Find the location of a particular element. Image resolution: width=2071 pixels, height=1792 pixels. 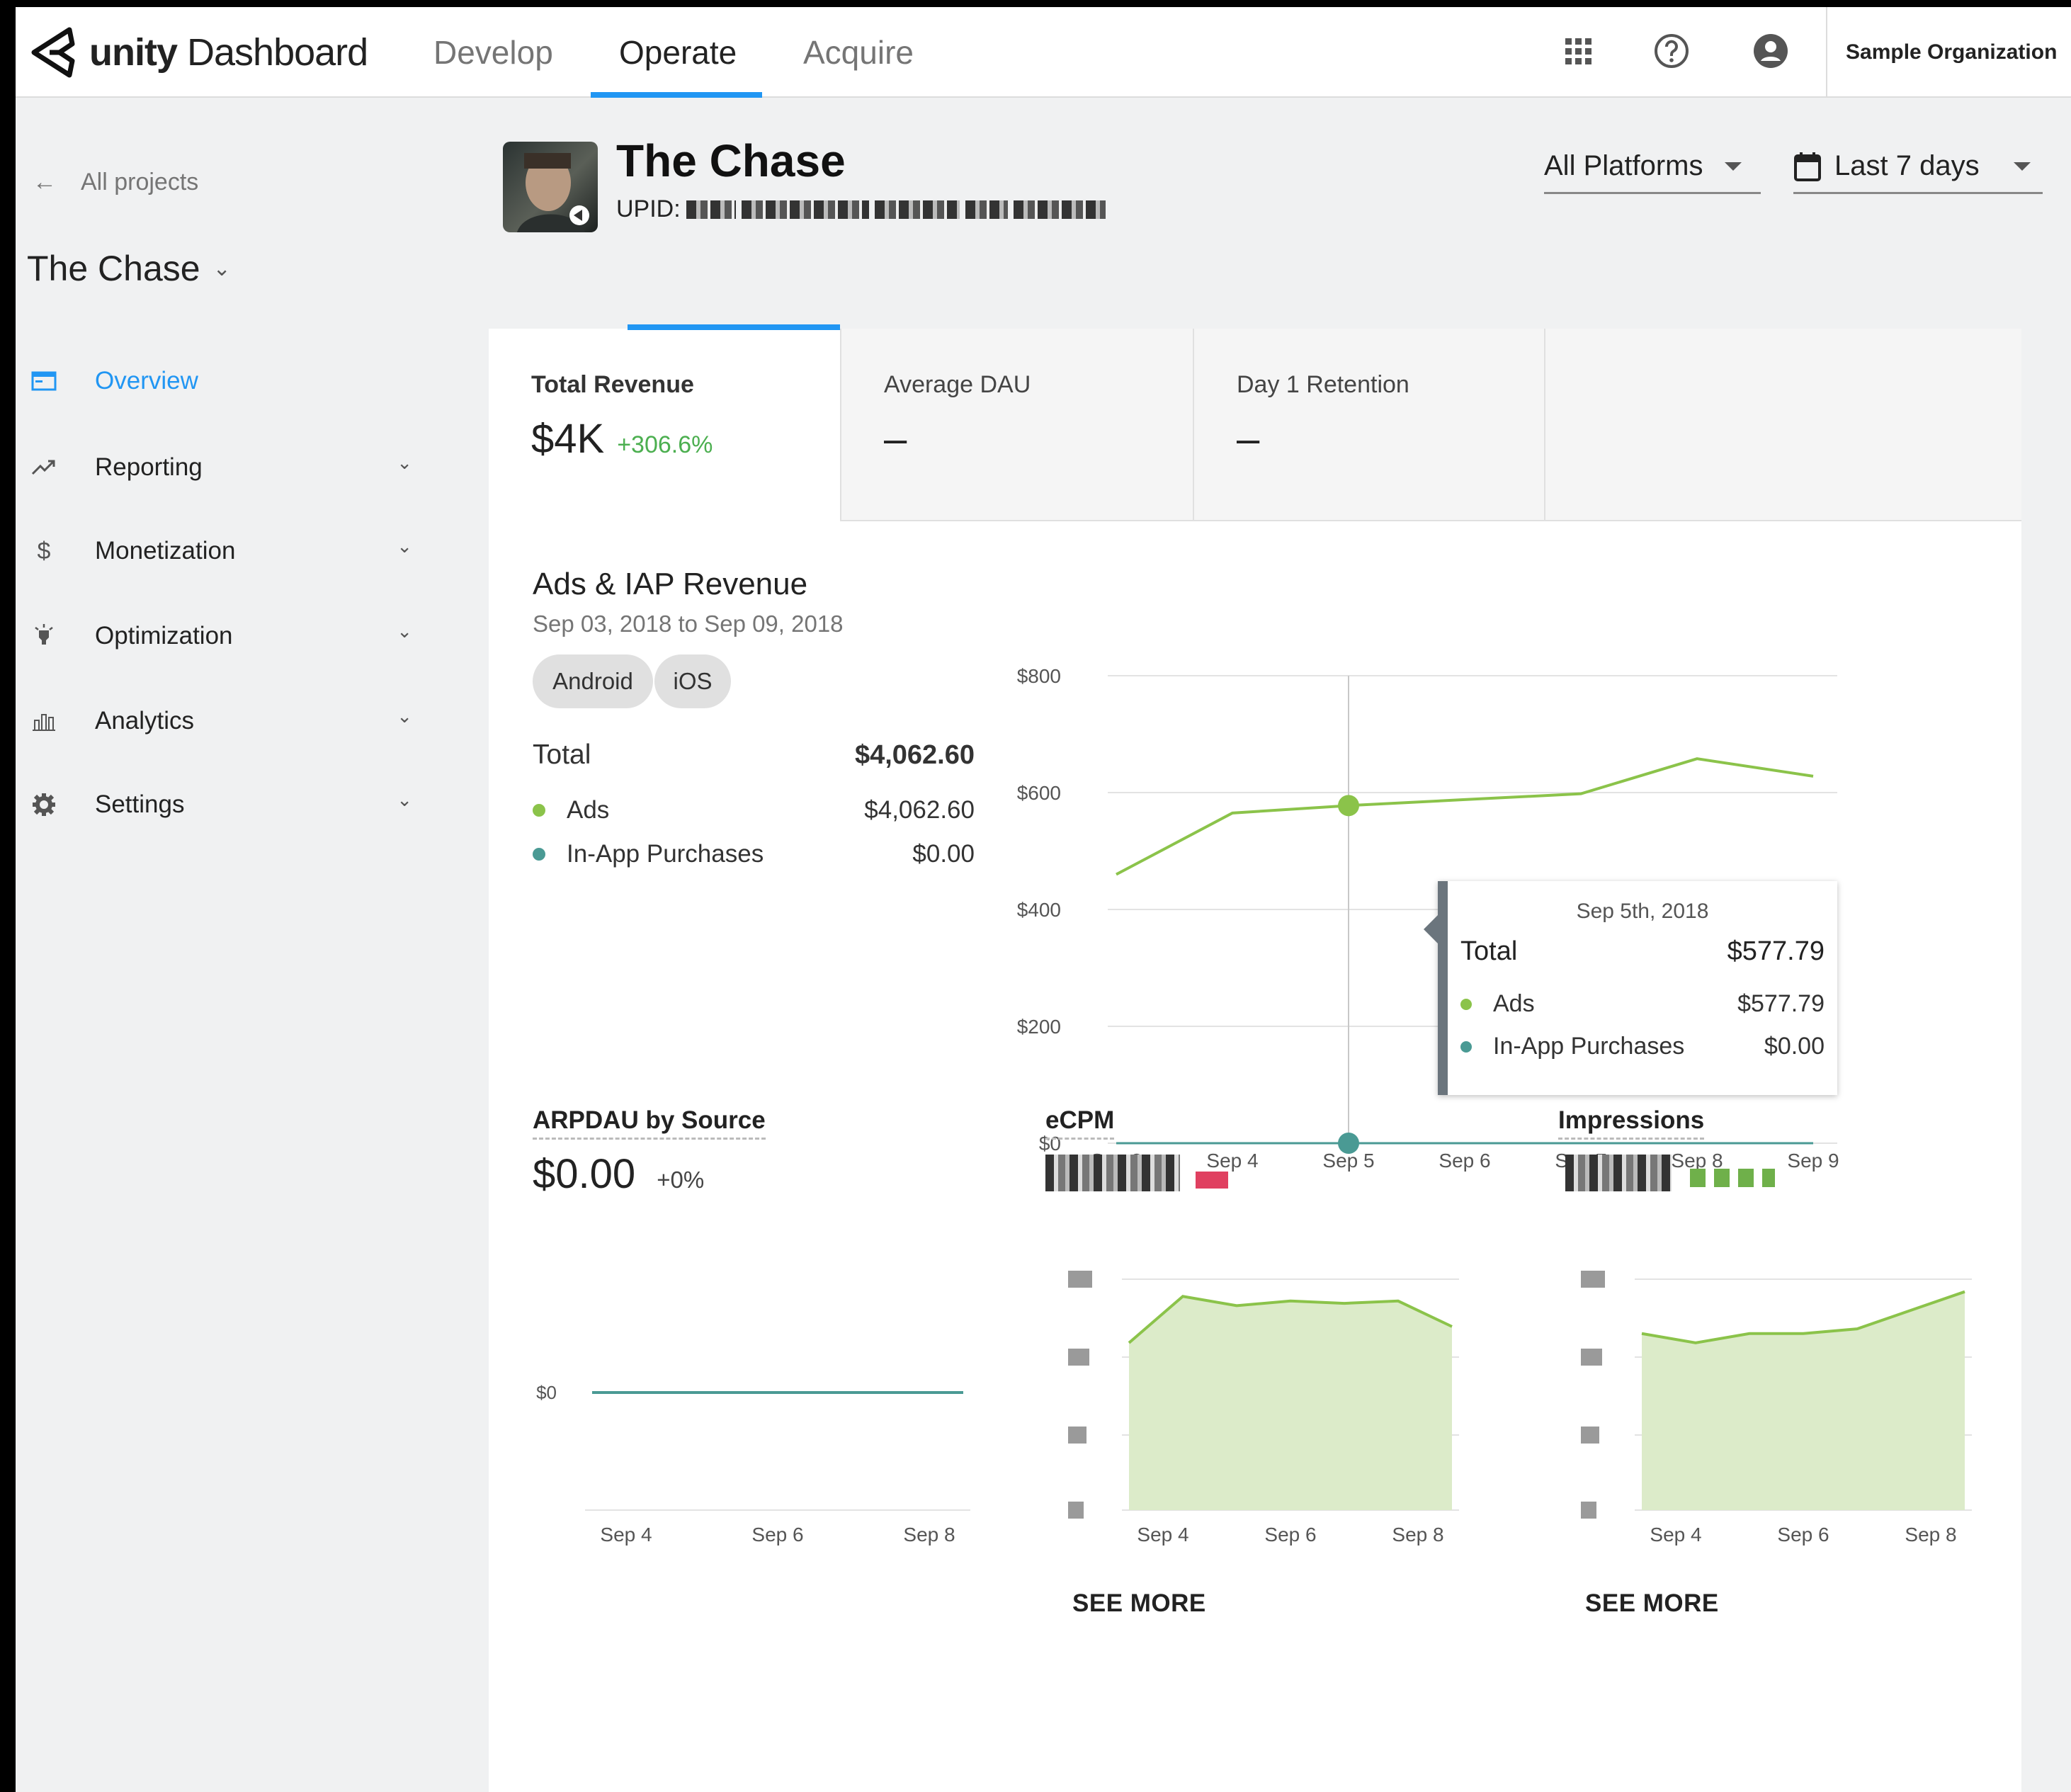

ecpm-see-more-button: SEE MORE is located at coordinates (1139, 1604).